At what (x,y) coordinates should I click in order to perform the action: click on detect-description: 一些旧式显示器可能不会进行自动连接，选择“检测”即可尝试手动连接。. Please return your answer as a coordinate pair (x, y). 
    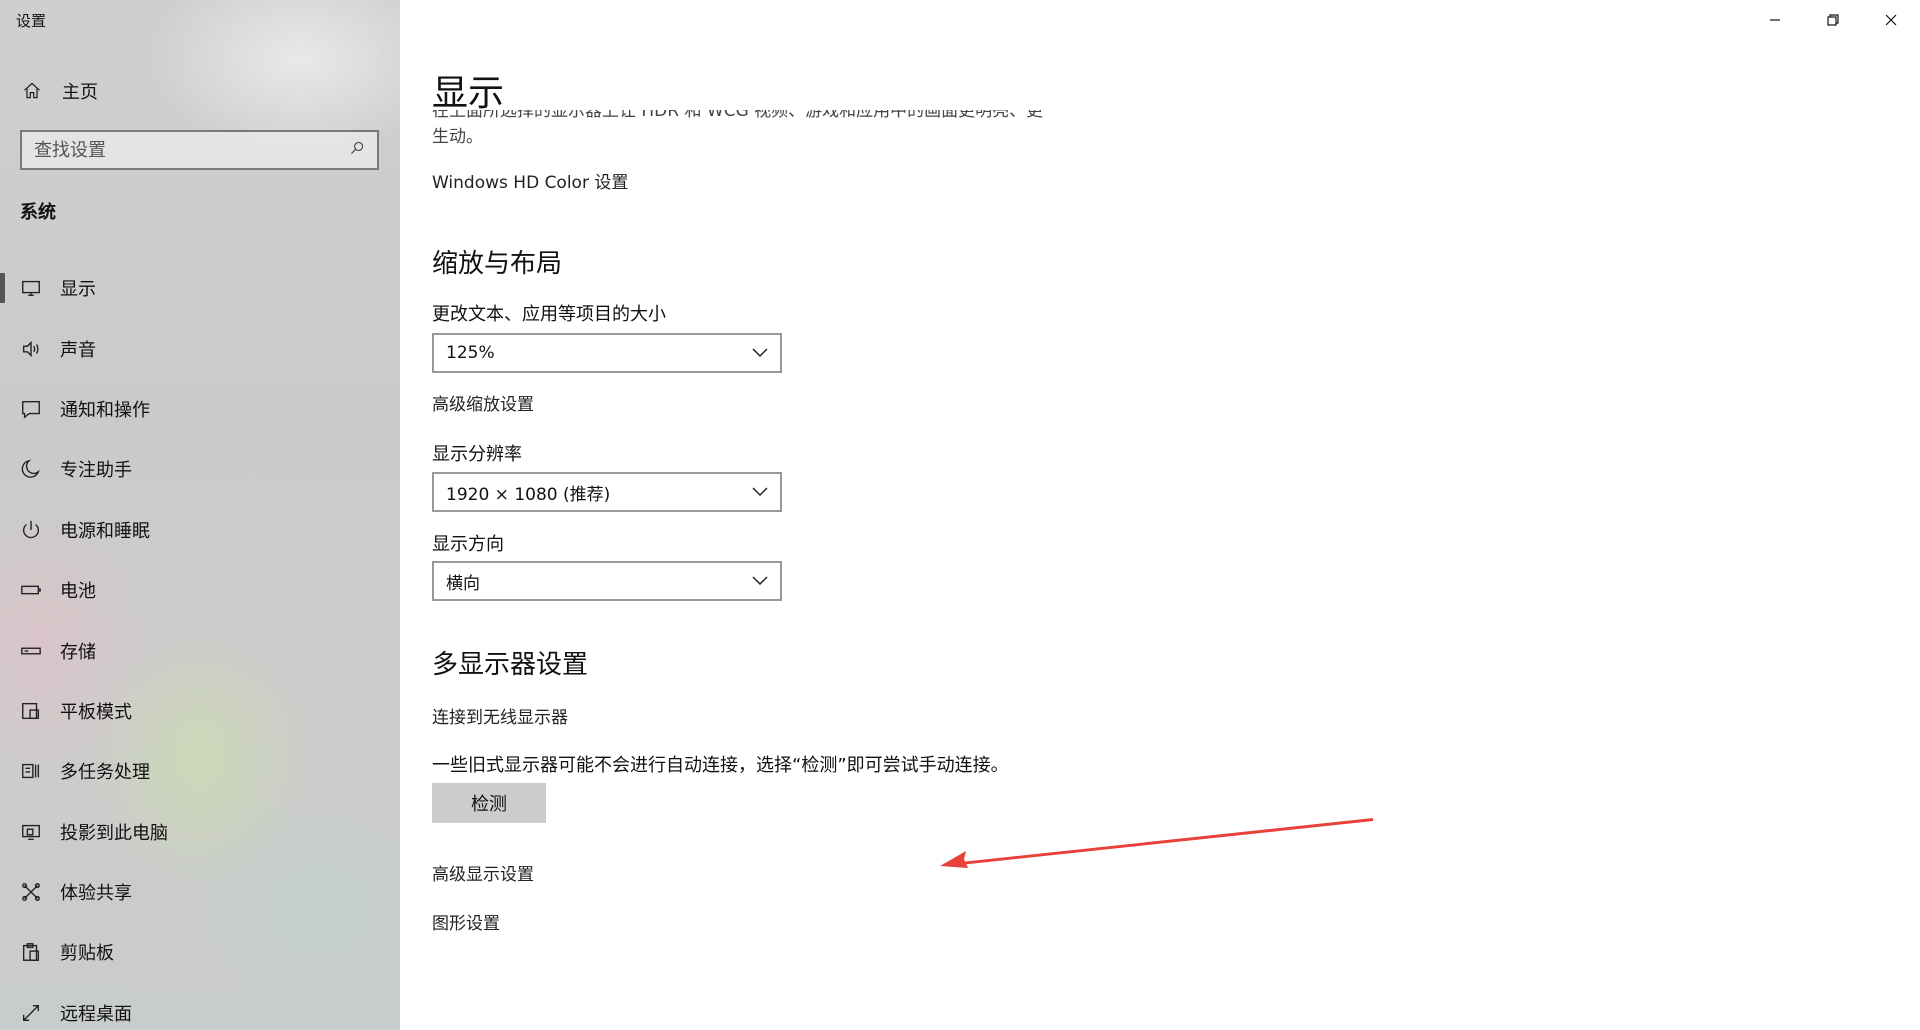
    Looking at the image, I should click on (720, 765).